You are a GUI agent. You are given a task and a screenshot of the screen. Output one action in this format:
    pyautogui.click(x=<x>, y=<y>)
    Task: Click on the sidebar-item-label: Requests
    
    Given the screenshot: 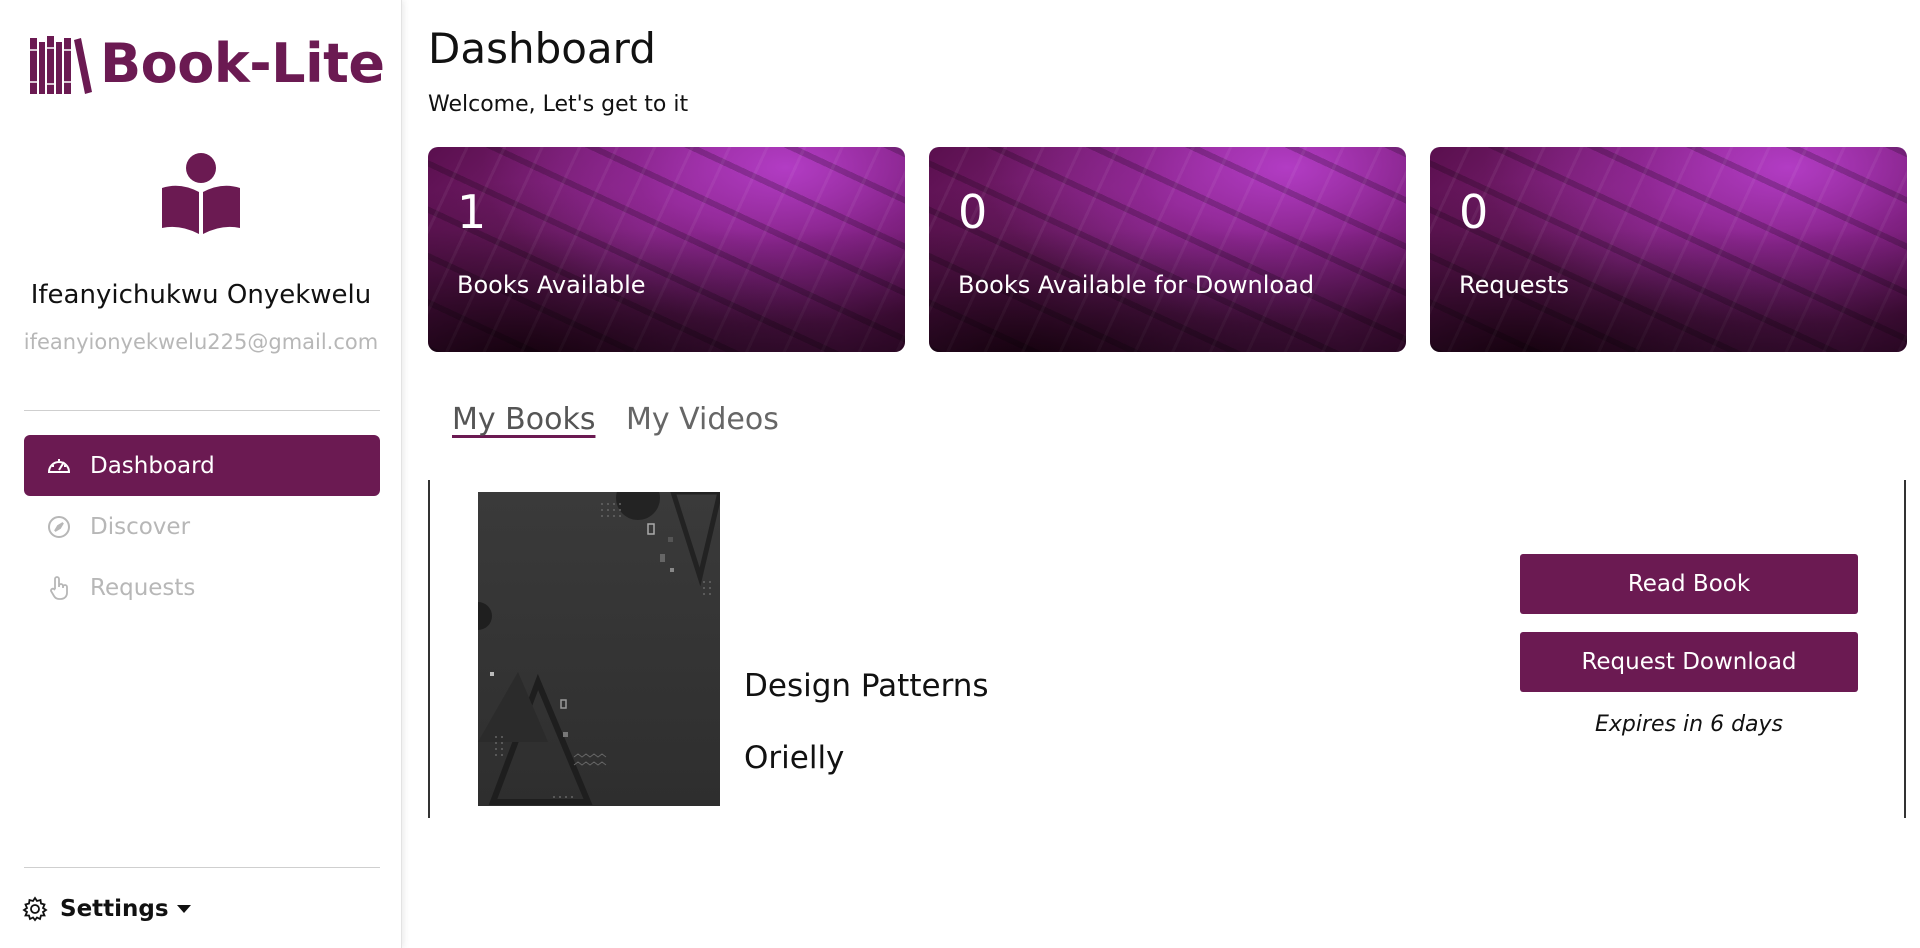 What is the action you would take?
    pyautogui.click(x=143, y=587)
    